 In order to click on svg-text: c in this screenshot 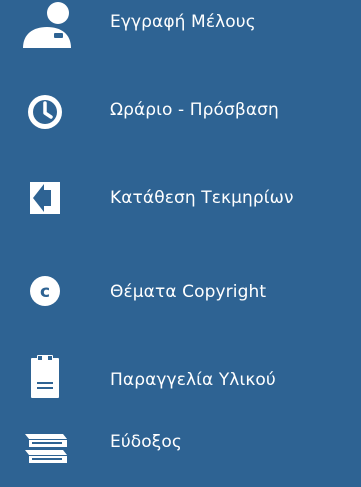, I will do `click(45, 292)`.